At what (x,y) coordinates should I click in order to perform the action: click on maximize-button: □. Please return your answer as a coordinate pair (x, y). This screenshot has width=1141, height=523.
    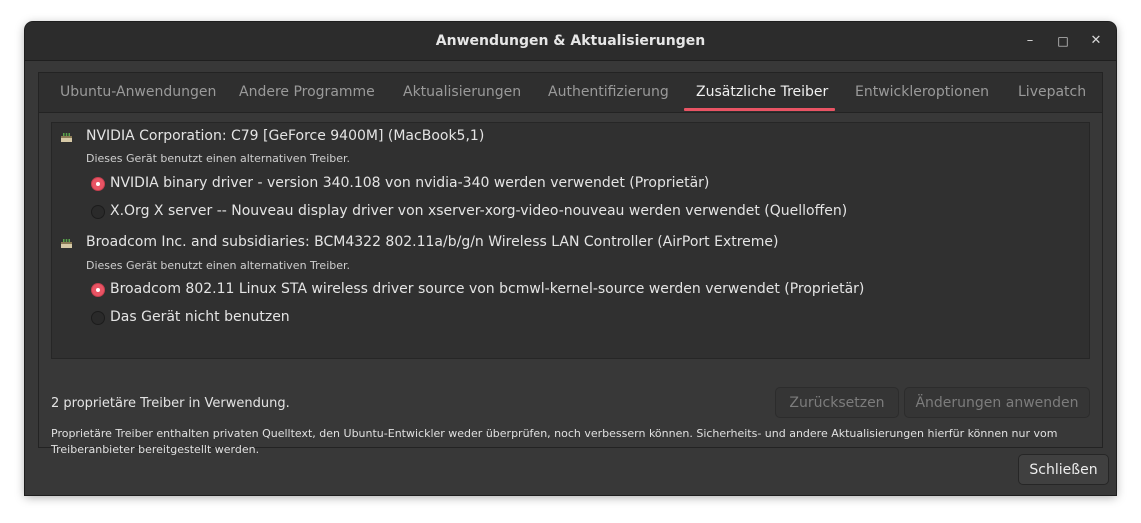
    Looking at the image, I should click on (1063, 41).